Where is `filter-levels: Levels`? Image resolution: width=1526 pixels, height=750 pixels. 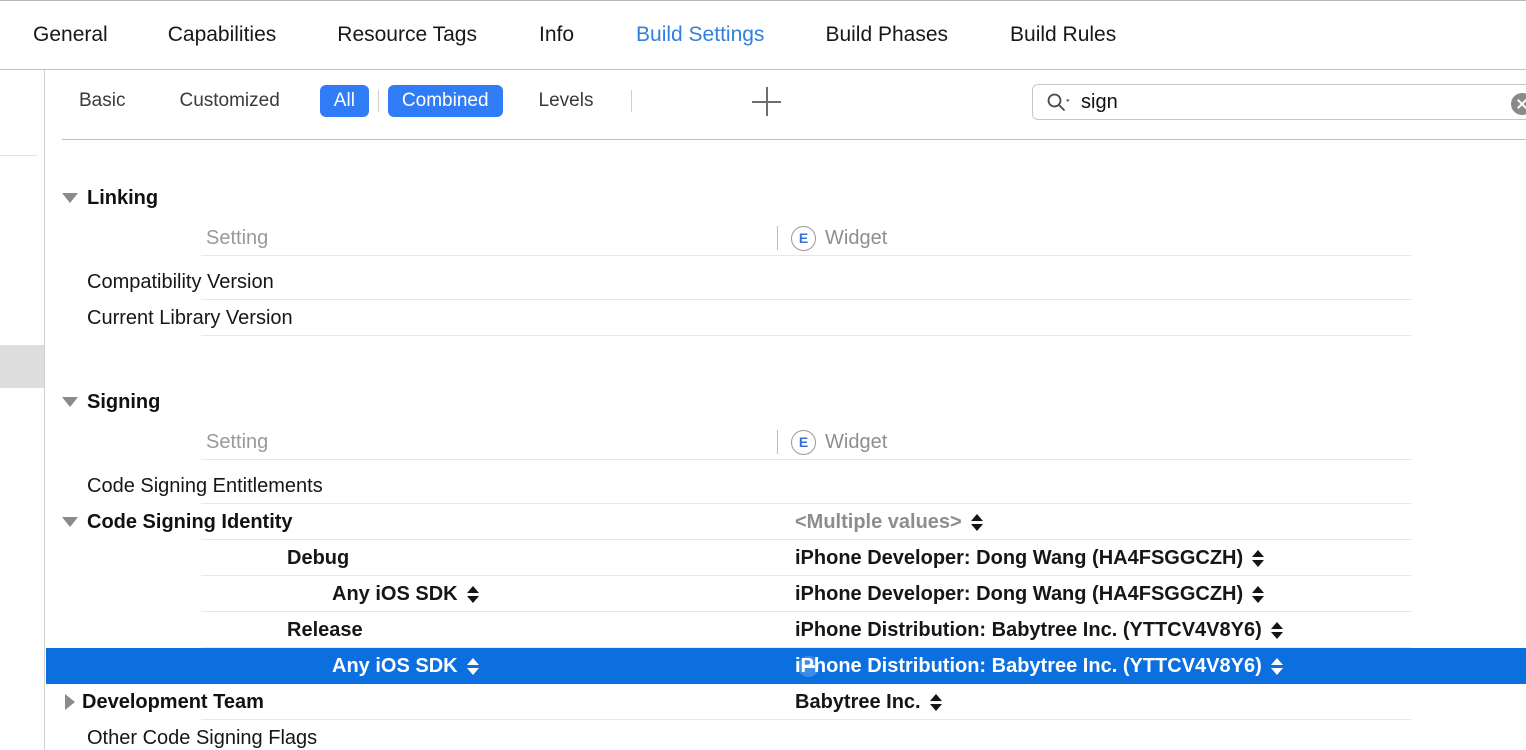
filter-levels: Levels is located at coordinates (566, 101).